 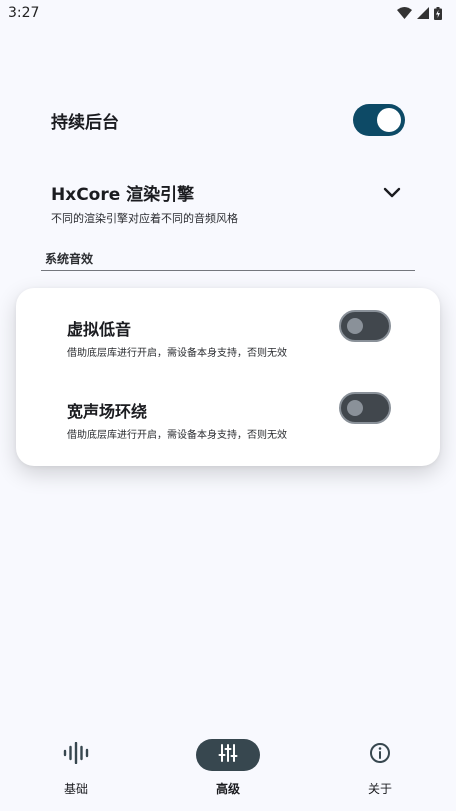 What do you see at coordinates (228, 270) in the screenshot?
I see `section-divider` at bounding box center [228, 270].